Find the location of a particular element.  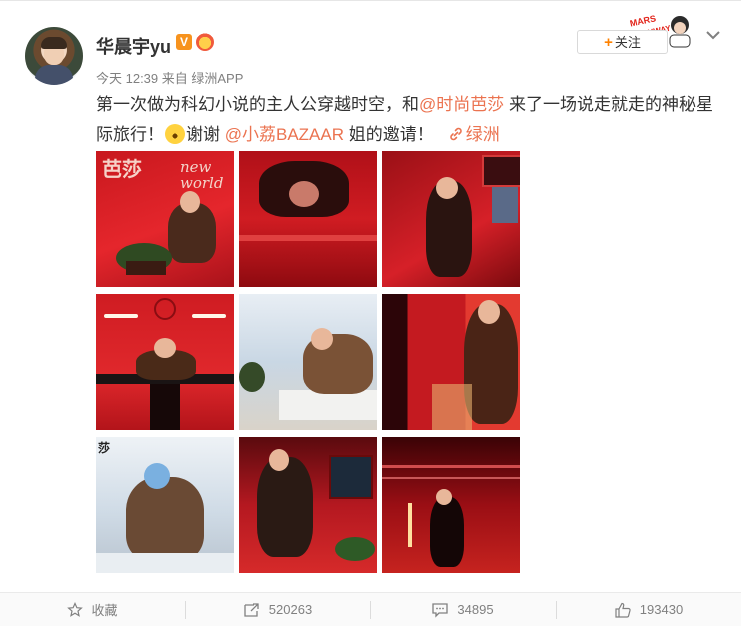

chevron-down-icon is located at coordinates (713, 35).